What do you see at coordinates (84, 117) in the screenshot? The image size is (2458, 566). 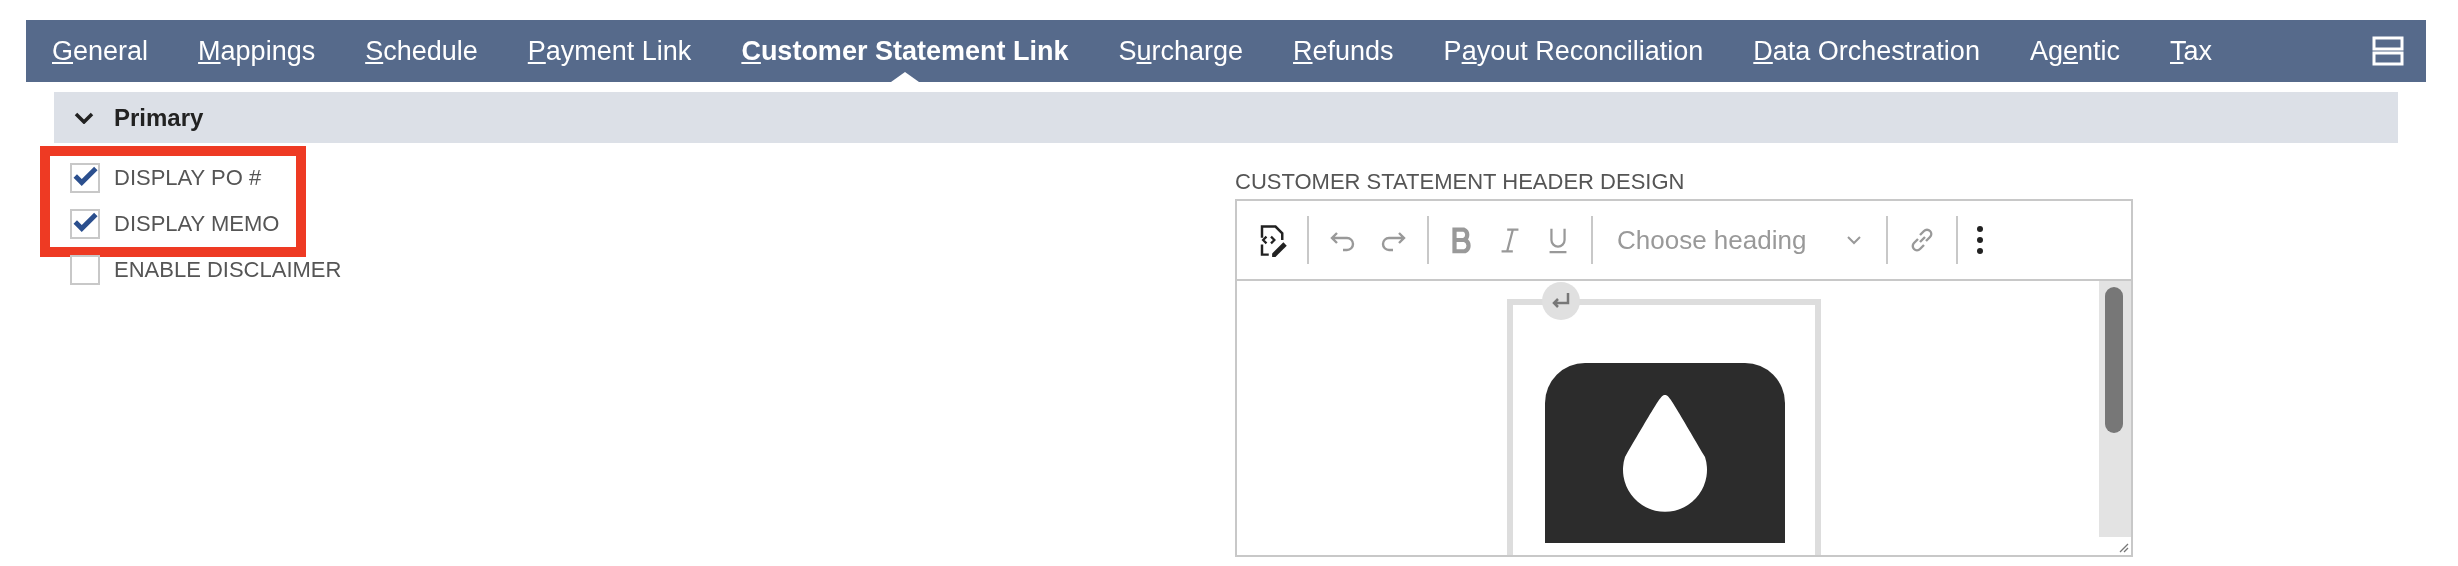 I see `chevron-icon` at bounding box center [84, 117].